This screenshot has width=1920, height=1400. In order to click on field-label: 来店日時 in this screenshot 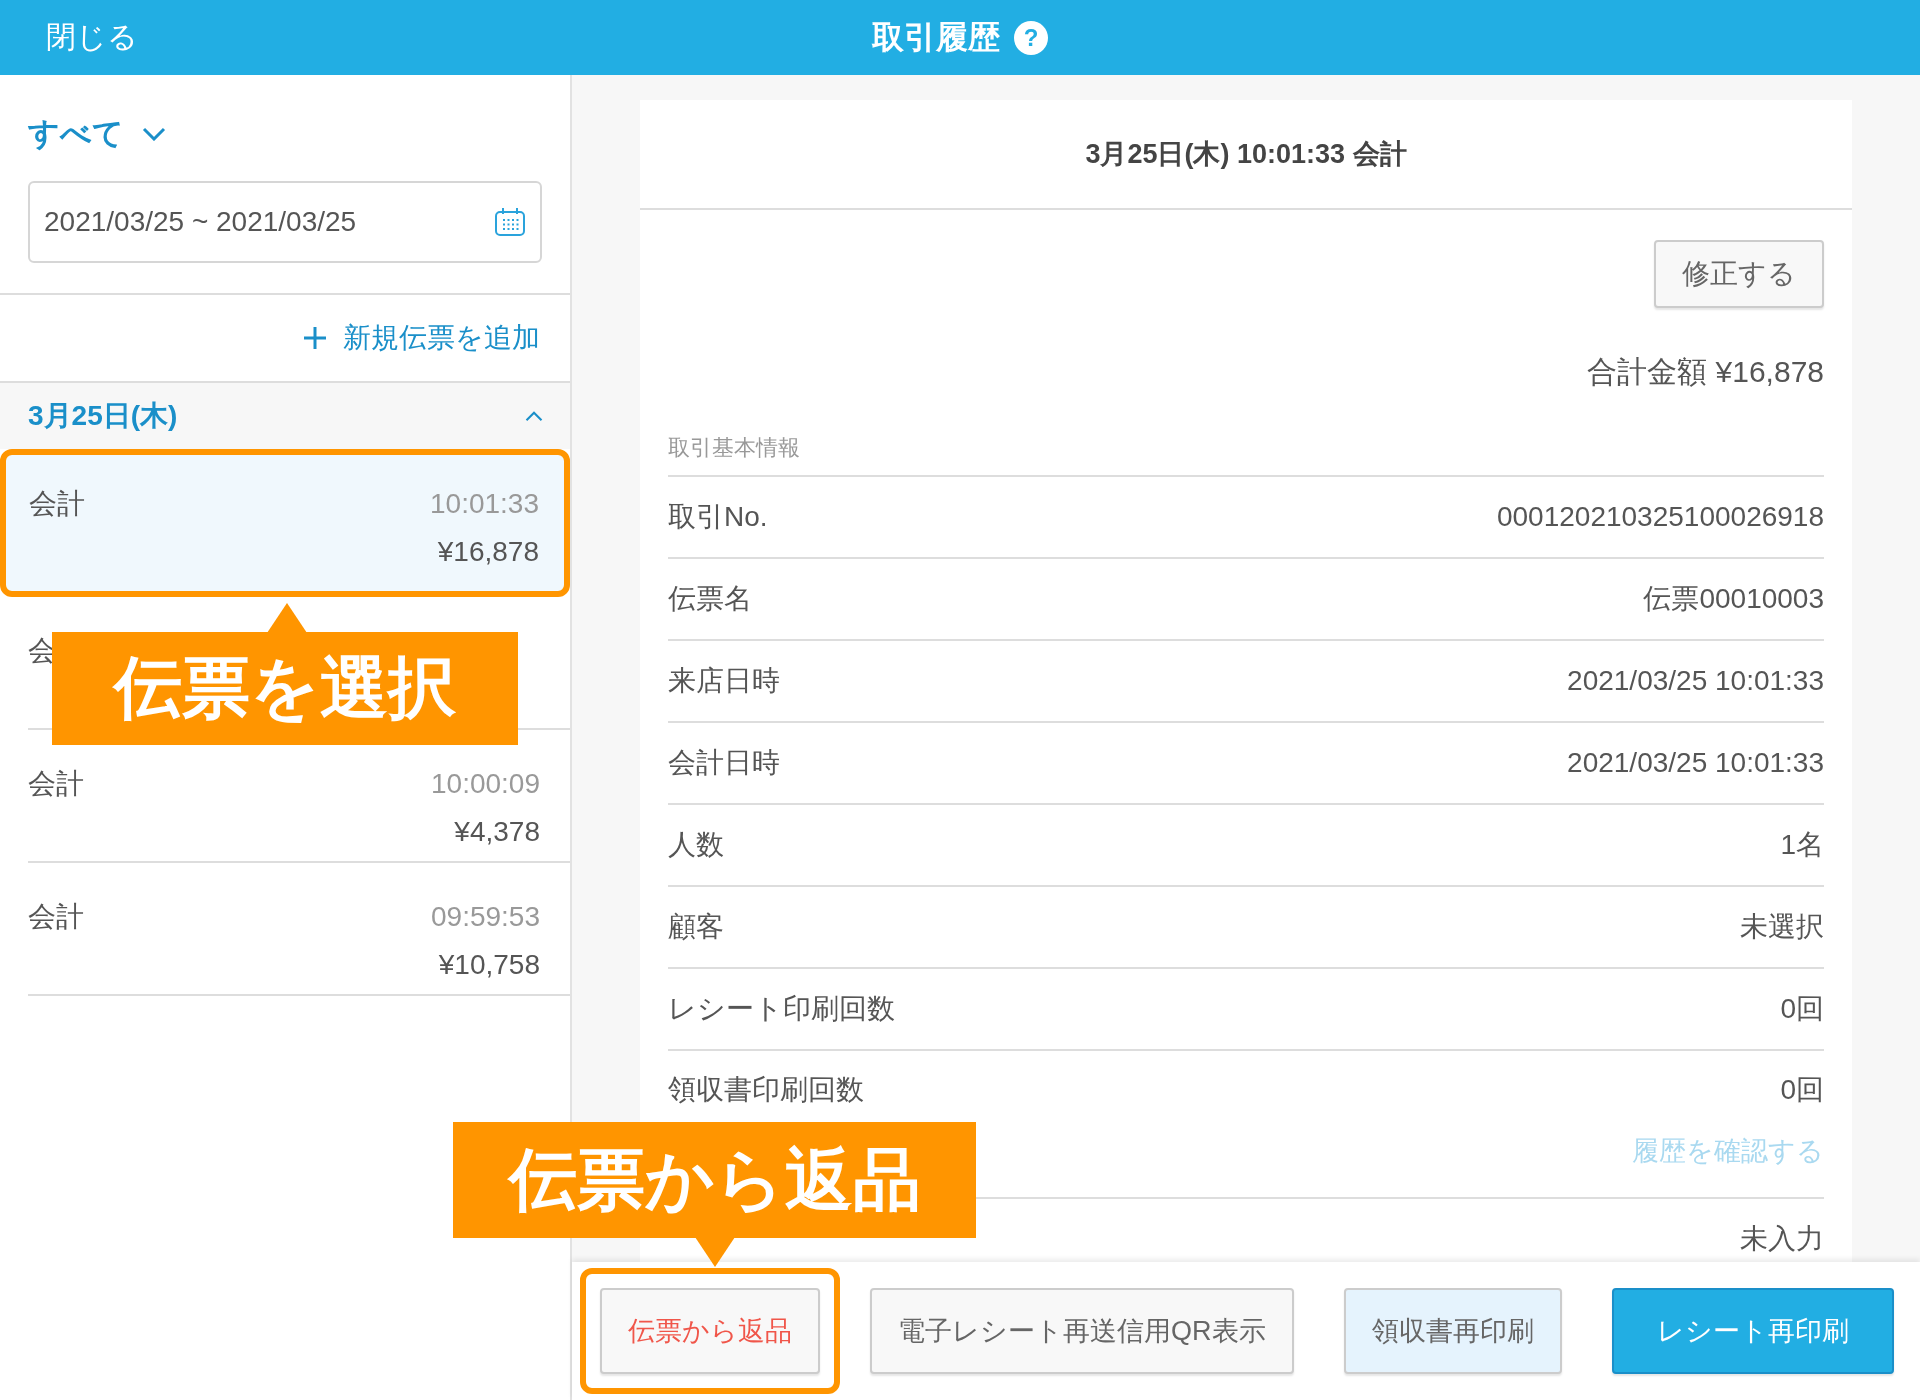, I will do `click(724, 681)`.